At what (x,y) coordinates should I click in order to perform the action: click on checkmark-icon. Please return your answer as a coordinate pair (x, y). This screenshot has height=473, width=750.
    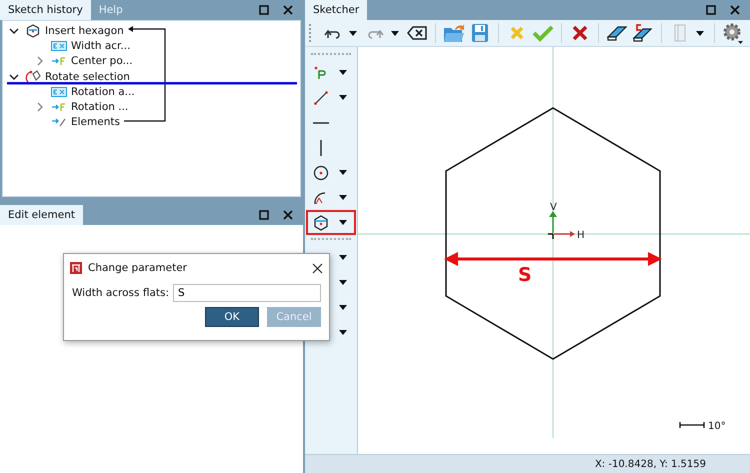
    Looking at the image, I should click on (543, 33).